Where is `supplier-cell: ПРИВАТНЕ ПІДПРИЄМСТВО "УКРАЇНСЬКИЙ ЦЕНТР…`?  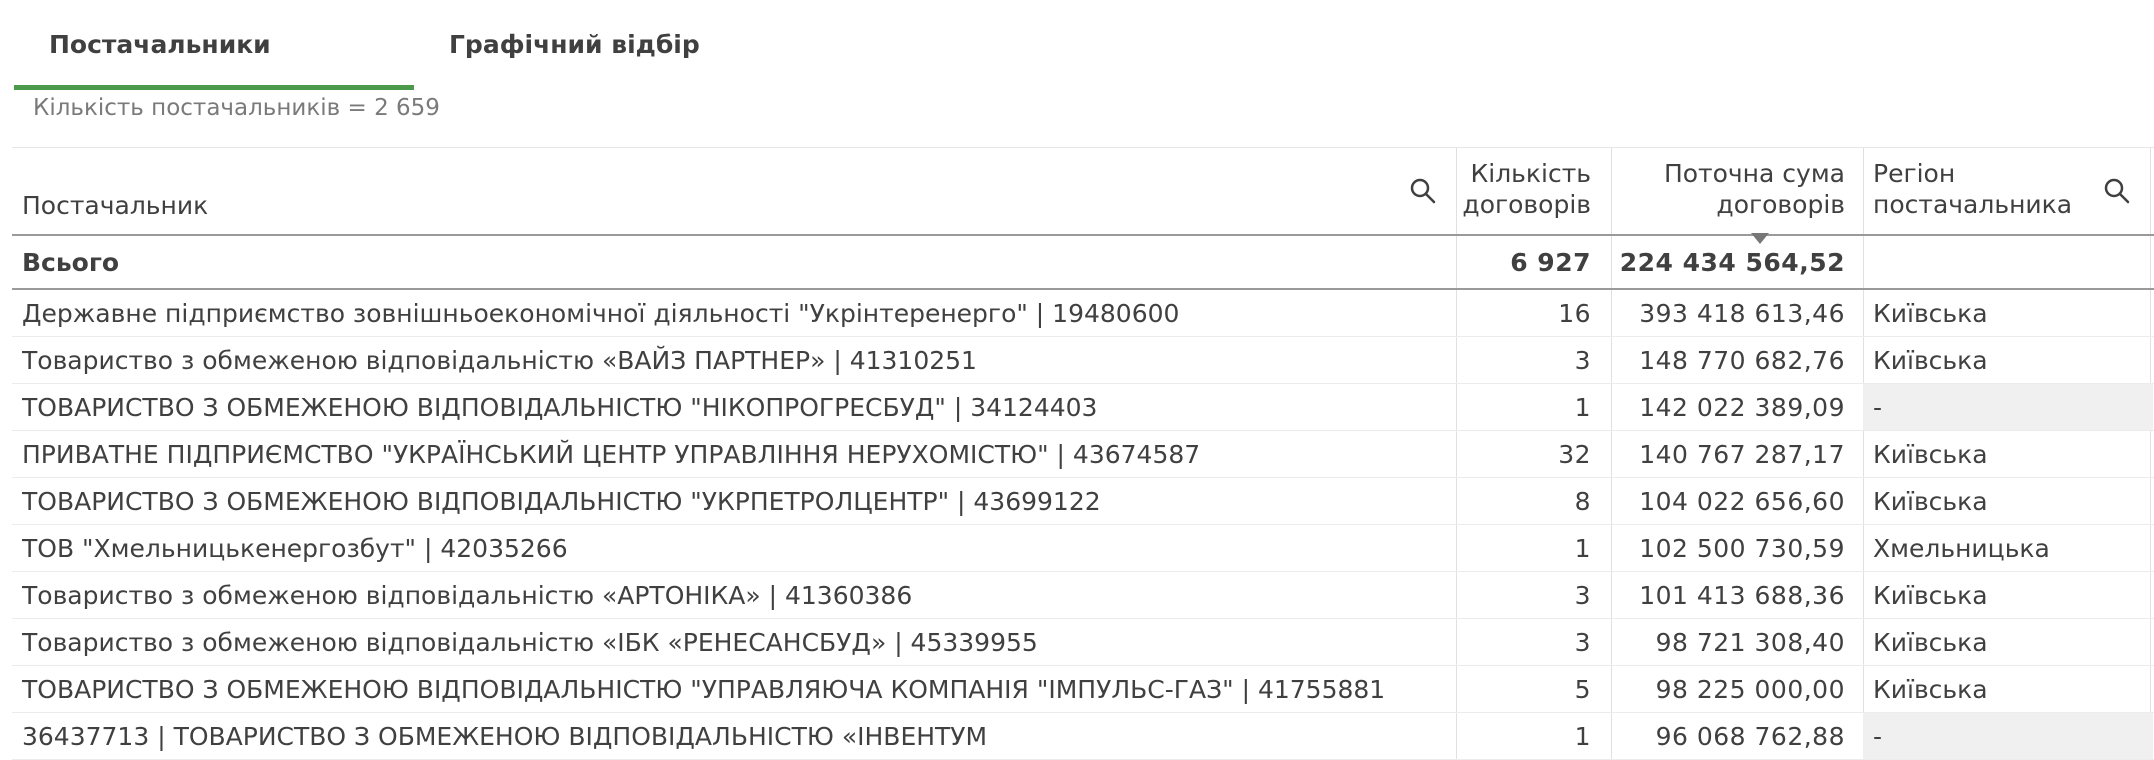
supplier-cell: ПРИВАТНЕ ПІДПРИЄМСТВО "УКРАЇНСЬКИЙ ЦЕНТР… is located at coordinates (737, 454).